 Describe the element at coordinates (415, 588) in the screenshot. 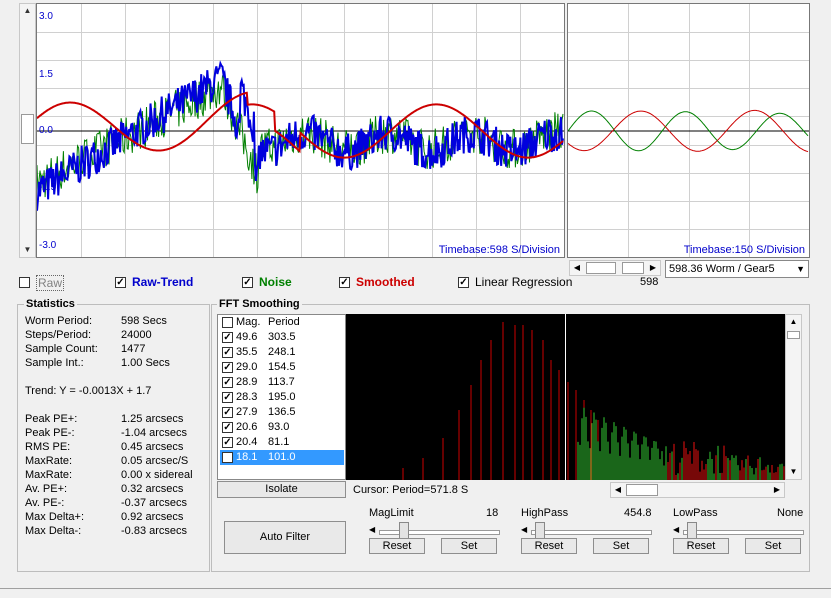

I see `bottom-divider` at that location.